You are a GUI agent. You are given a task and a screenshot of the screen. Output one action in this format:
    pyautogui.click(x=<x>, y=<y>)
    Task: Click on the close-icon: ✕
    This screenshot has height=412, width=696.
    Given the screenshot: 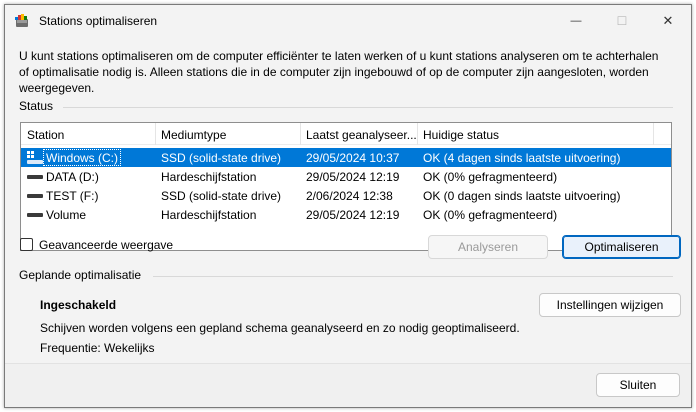 What is the action you would take?
    pyautogui.click(x=668, y=20)
    